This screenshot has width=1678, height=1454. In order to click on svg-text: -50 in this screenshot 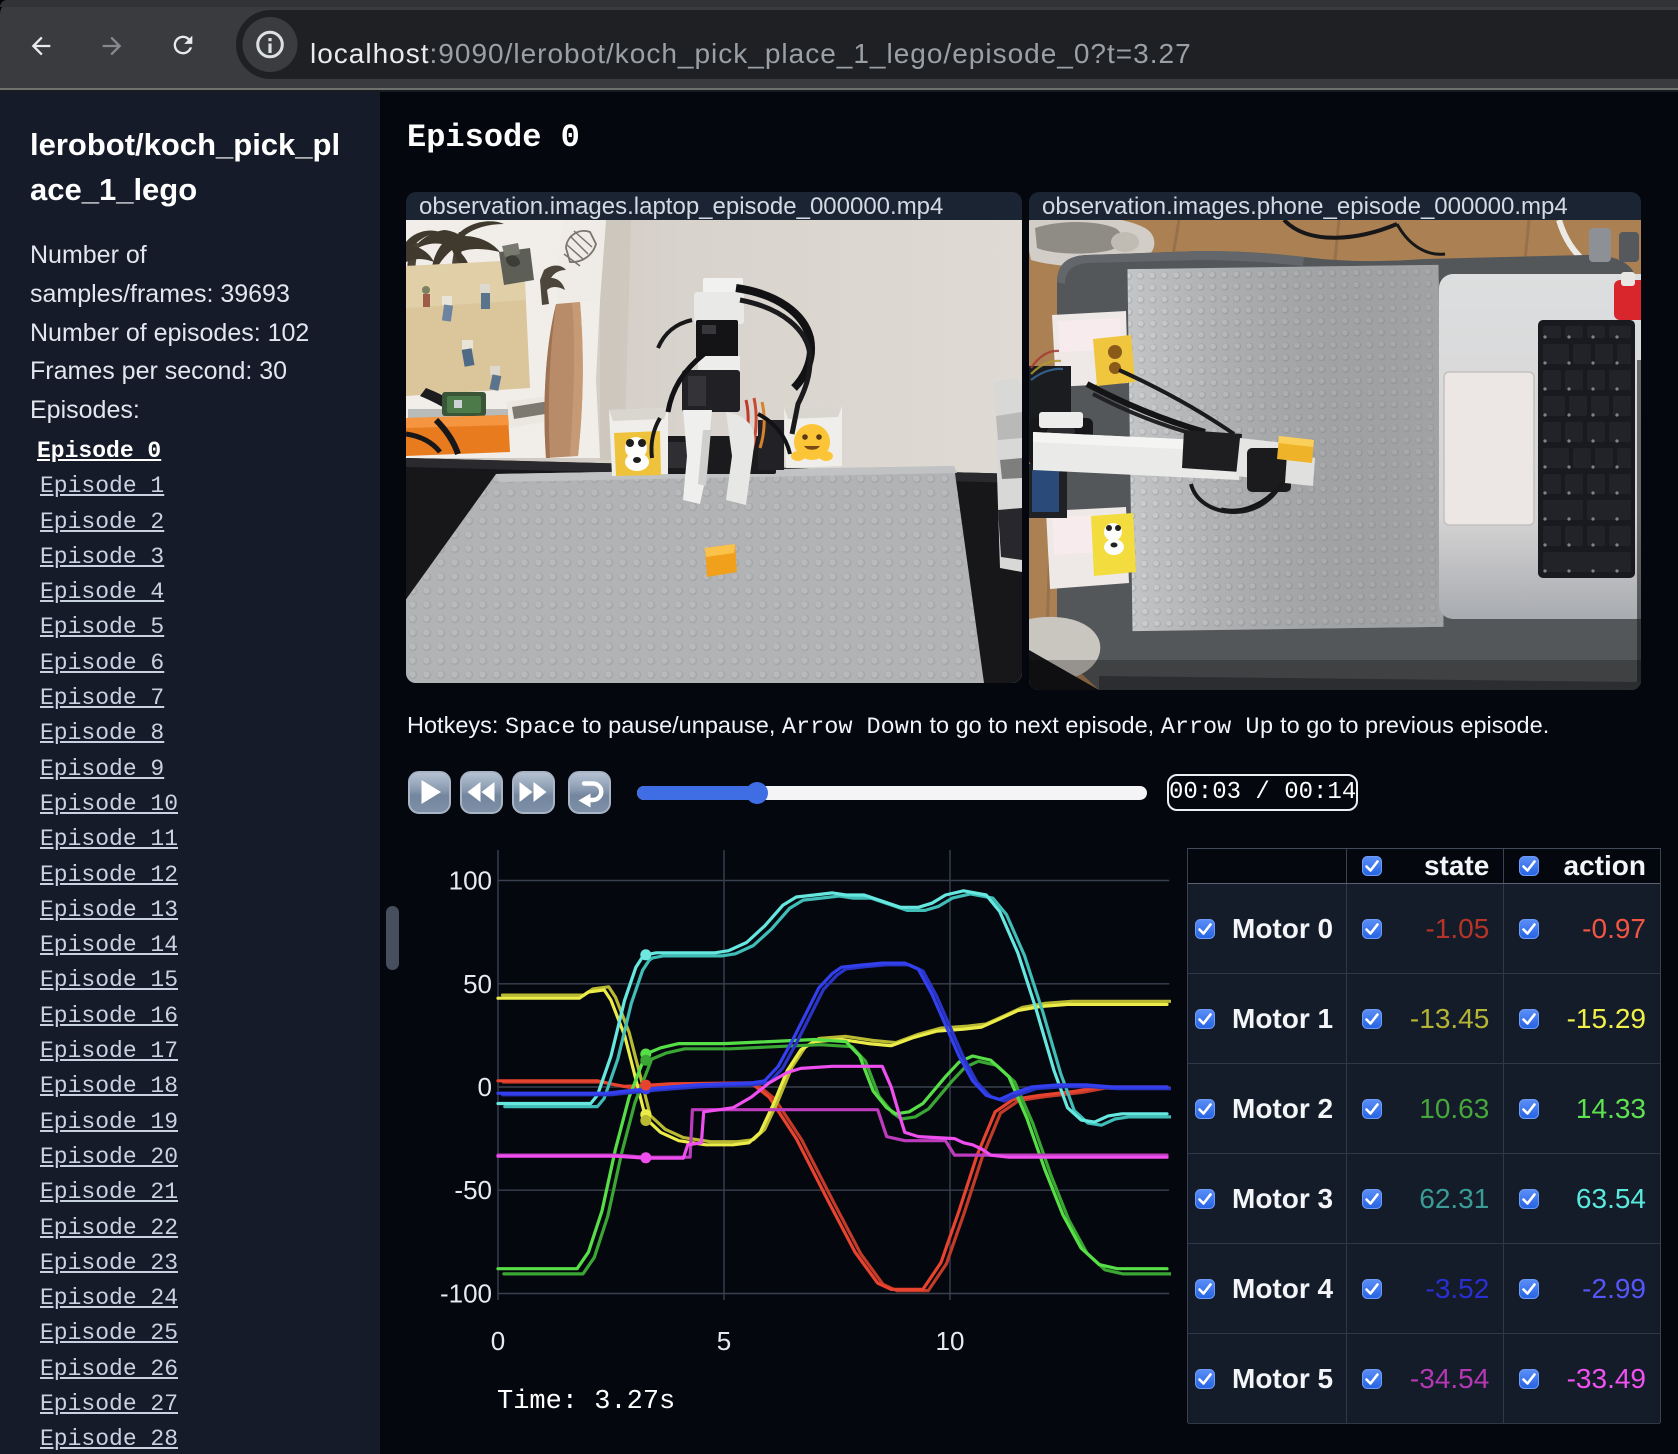, I will do `click(473, 1190)`.